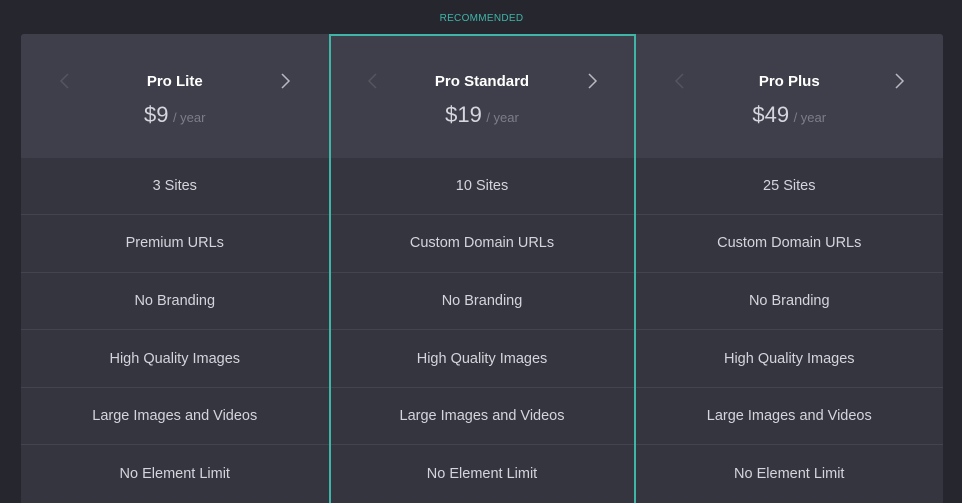 Image resolution: width=962 pixels, height=503 pixels. I want to click on feature-item: 3 Sites, so click(175, 187).